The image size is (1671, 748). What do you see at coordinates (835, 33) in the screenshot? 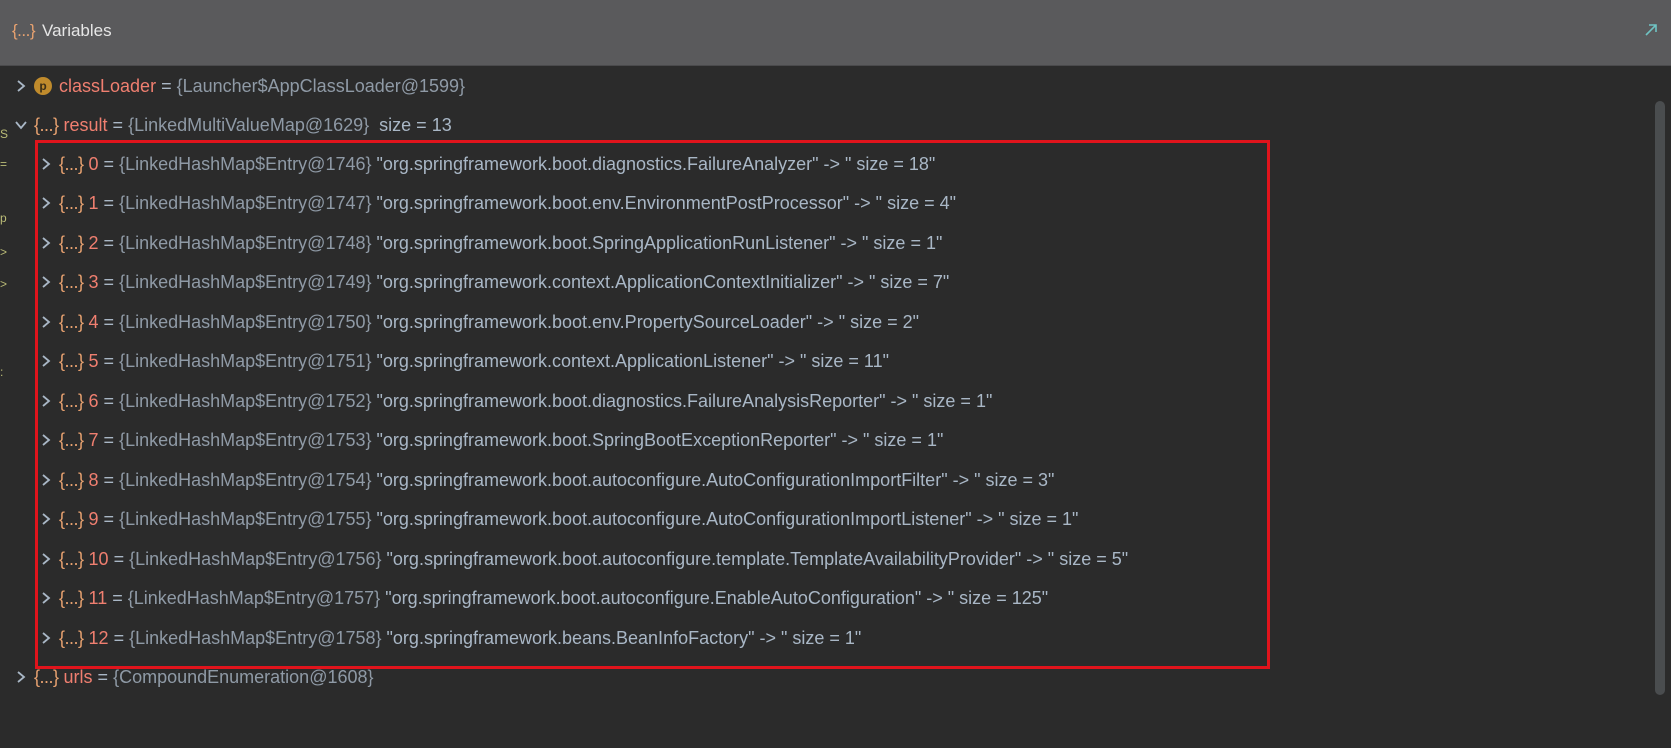
I see `variables-panel-header: {...} Variables` at bounding box center [835, 33].